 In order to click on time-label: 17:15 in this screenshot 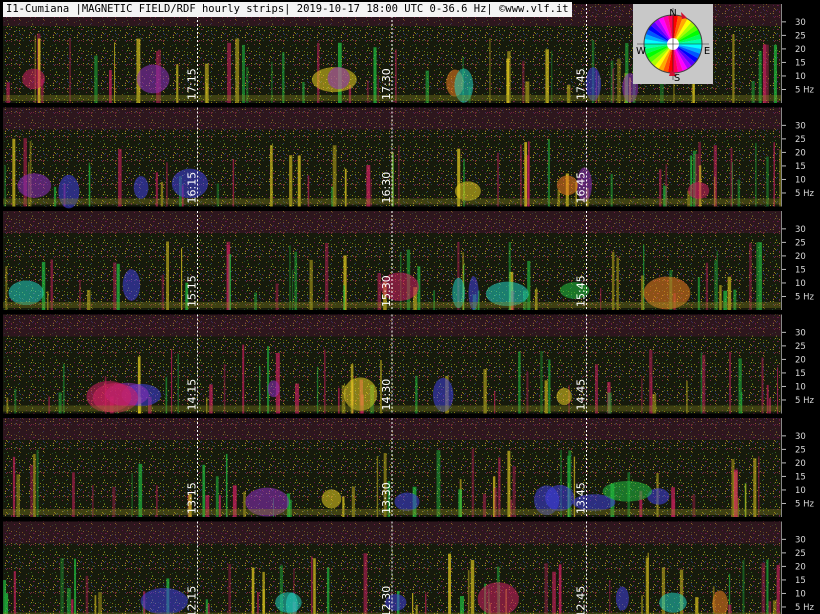, I will do `click(192, 84)`.